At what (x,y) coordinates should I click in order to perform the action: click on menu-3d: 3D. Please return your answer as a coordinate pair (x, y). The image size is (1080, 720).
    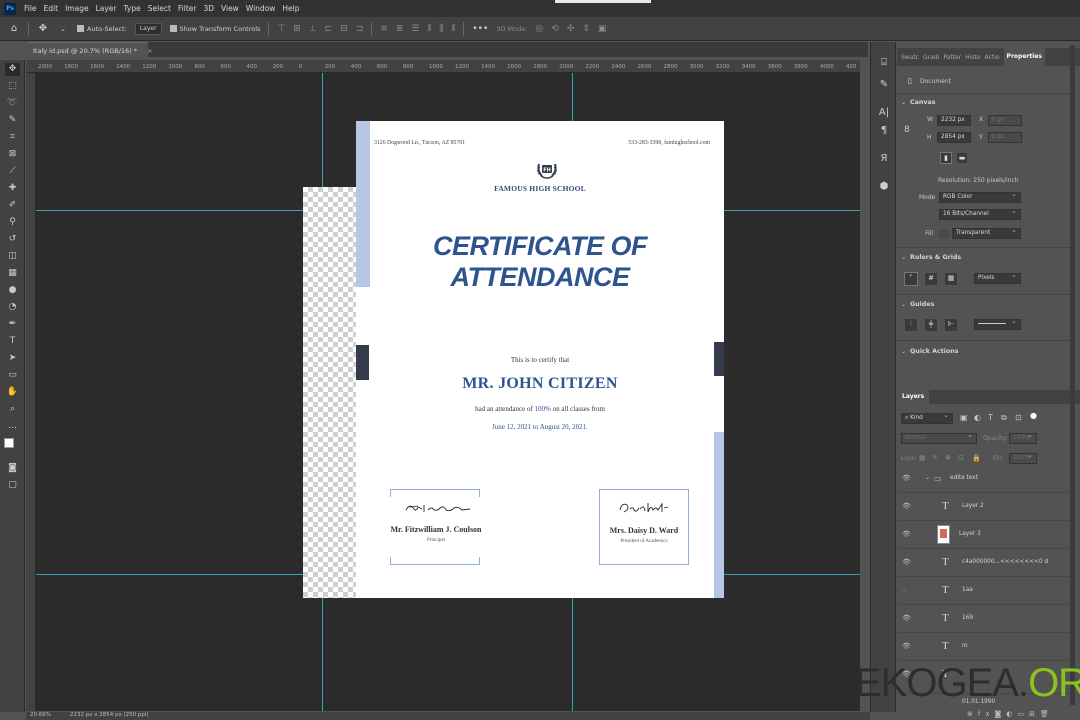
    Looking at the image, I should click on (208, 8).